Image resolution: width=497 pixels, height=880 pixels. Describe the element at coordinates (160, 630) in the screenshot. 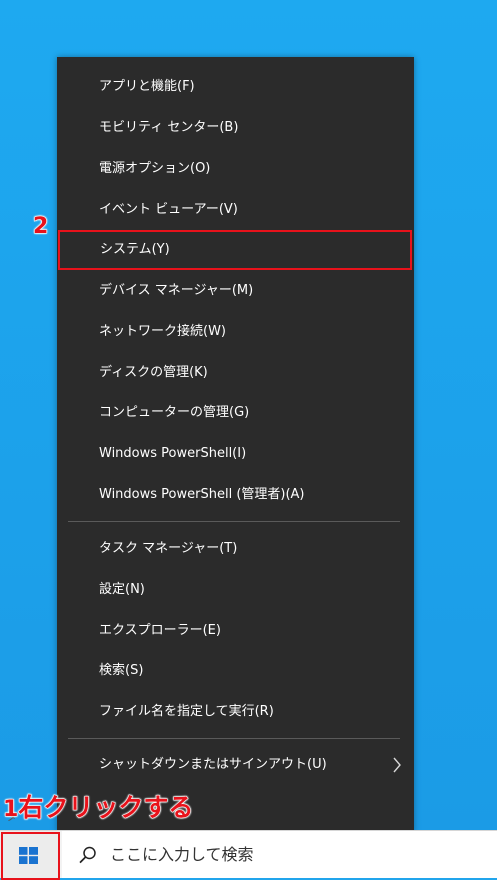

I see `menu-item-label: エクスプローラー(E)` at that location.